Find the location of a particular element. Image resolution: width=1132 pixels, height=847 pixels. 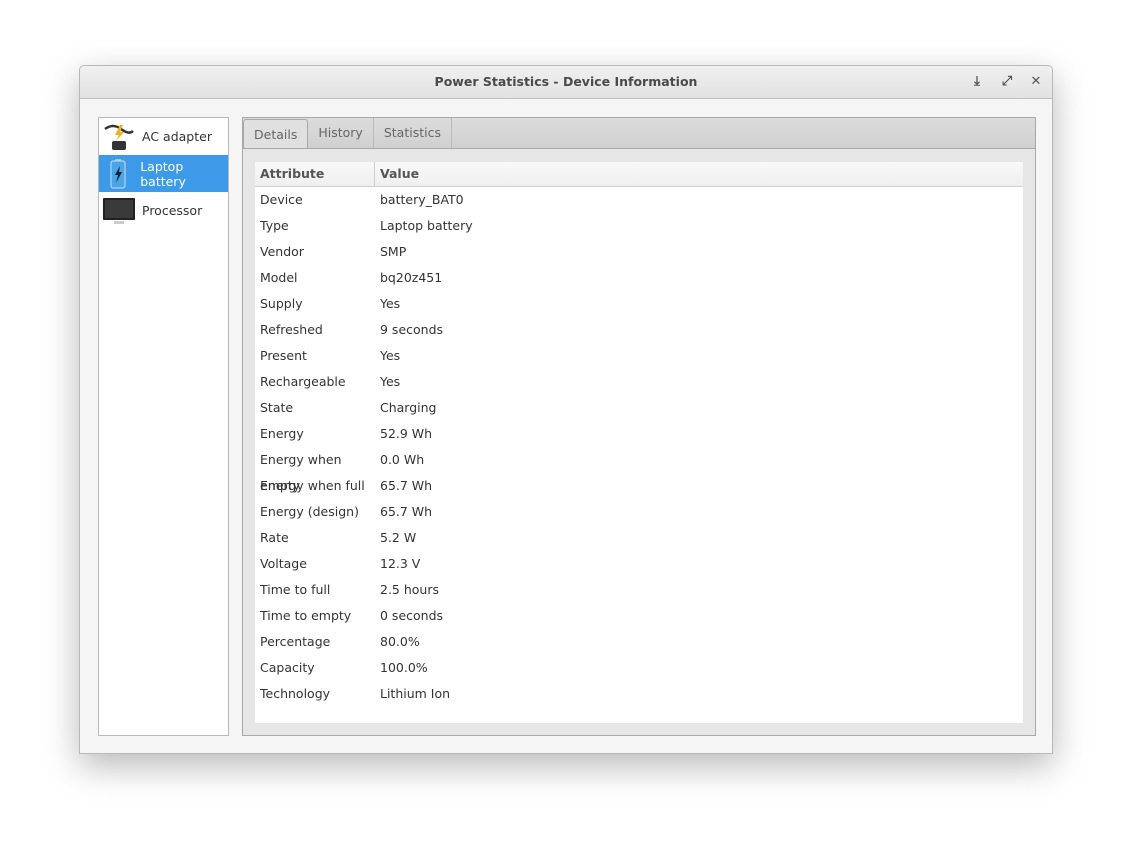

attribute-cell: Energy when empty is located at coordinates (301, 472).